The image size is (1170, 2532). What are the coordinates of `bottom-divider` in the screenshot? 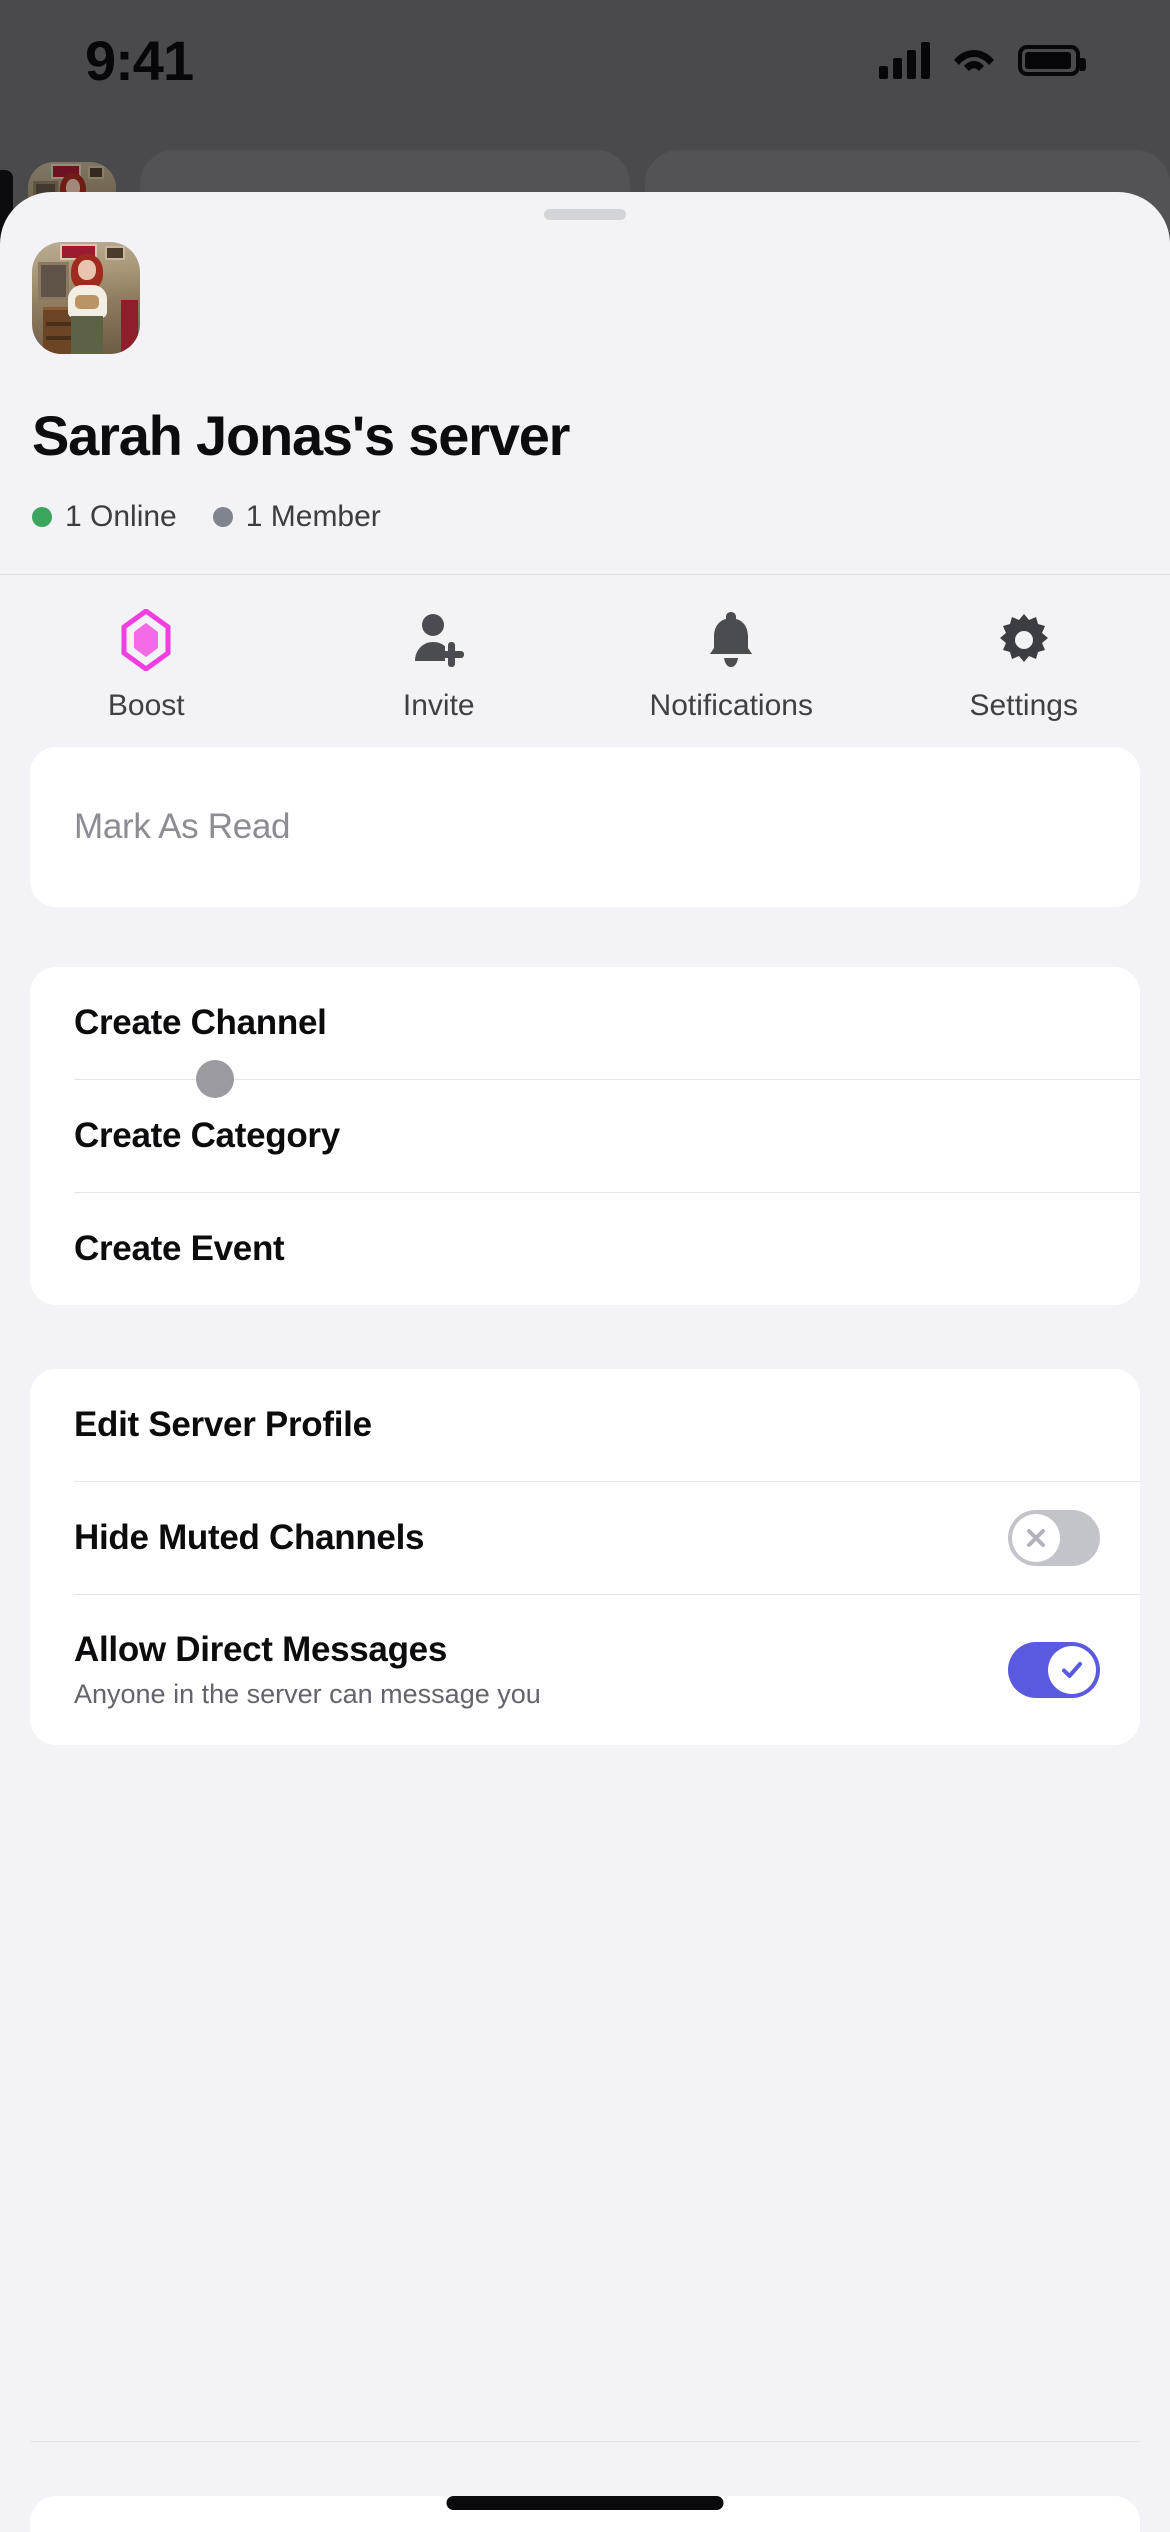 It's located at (585, 2441).